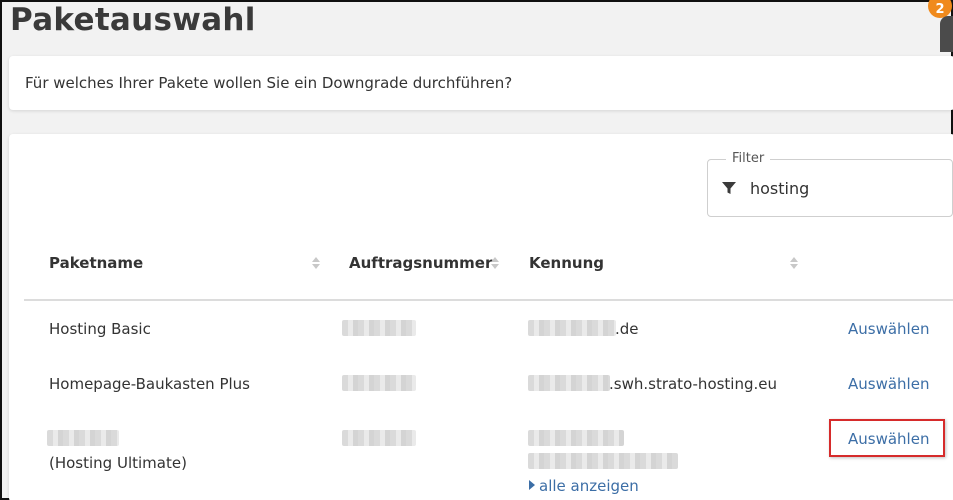 Image resolution: width=953 pixels, height=500 pixels. I want to click on header-divider, so click(488, 300).